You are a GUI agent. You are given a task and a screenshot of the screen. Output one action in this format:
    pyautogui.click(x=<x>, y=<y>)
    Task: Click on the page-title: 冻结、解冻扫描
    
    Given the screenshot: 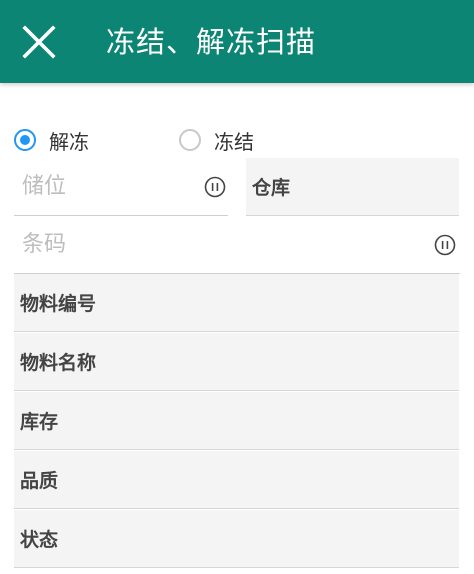 What is the action you would take?
    pyautogui.click(x=211, y=42)
    